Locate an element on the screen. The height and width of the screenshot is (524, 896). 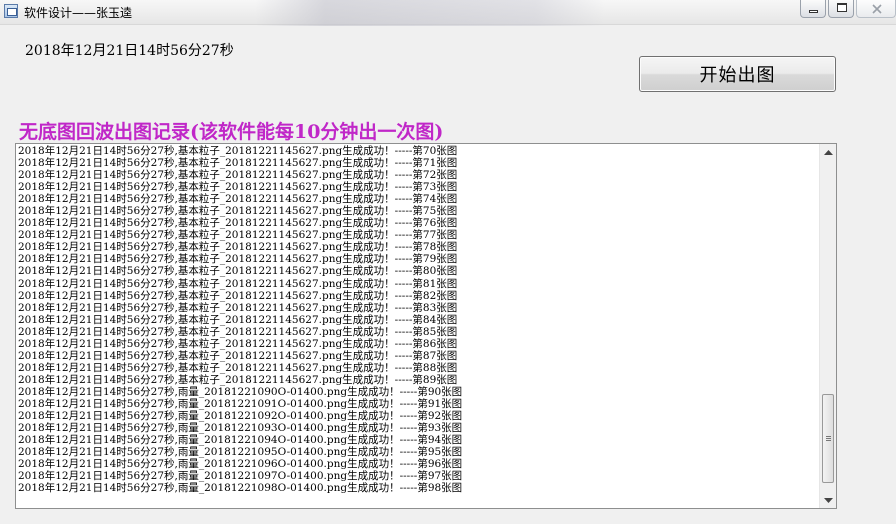
scroll-down-button is located at coordinates (828, 500).